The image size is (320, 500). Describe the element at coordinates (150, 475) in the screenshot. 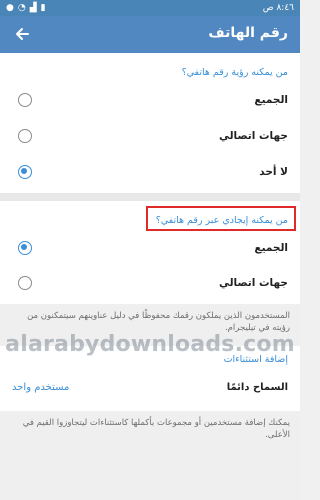

I see `background-fill` at that location.